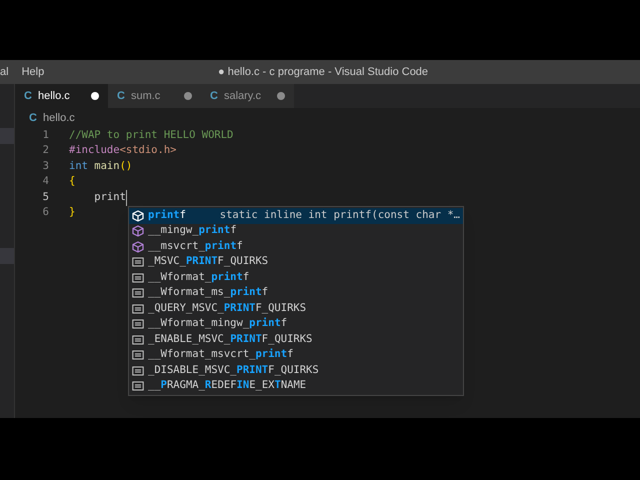 The width and height of the screenshot is (640, 480). I want to click on suggestion-item: _ENABLE_MSVC_PRINTF_QUIRKS, so click(296, 340).